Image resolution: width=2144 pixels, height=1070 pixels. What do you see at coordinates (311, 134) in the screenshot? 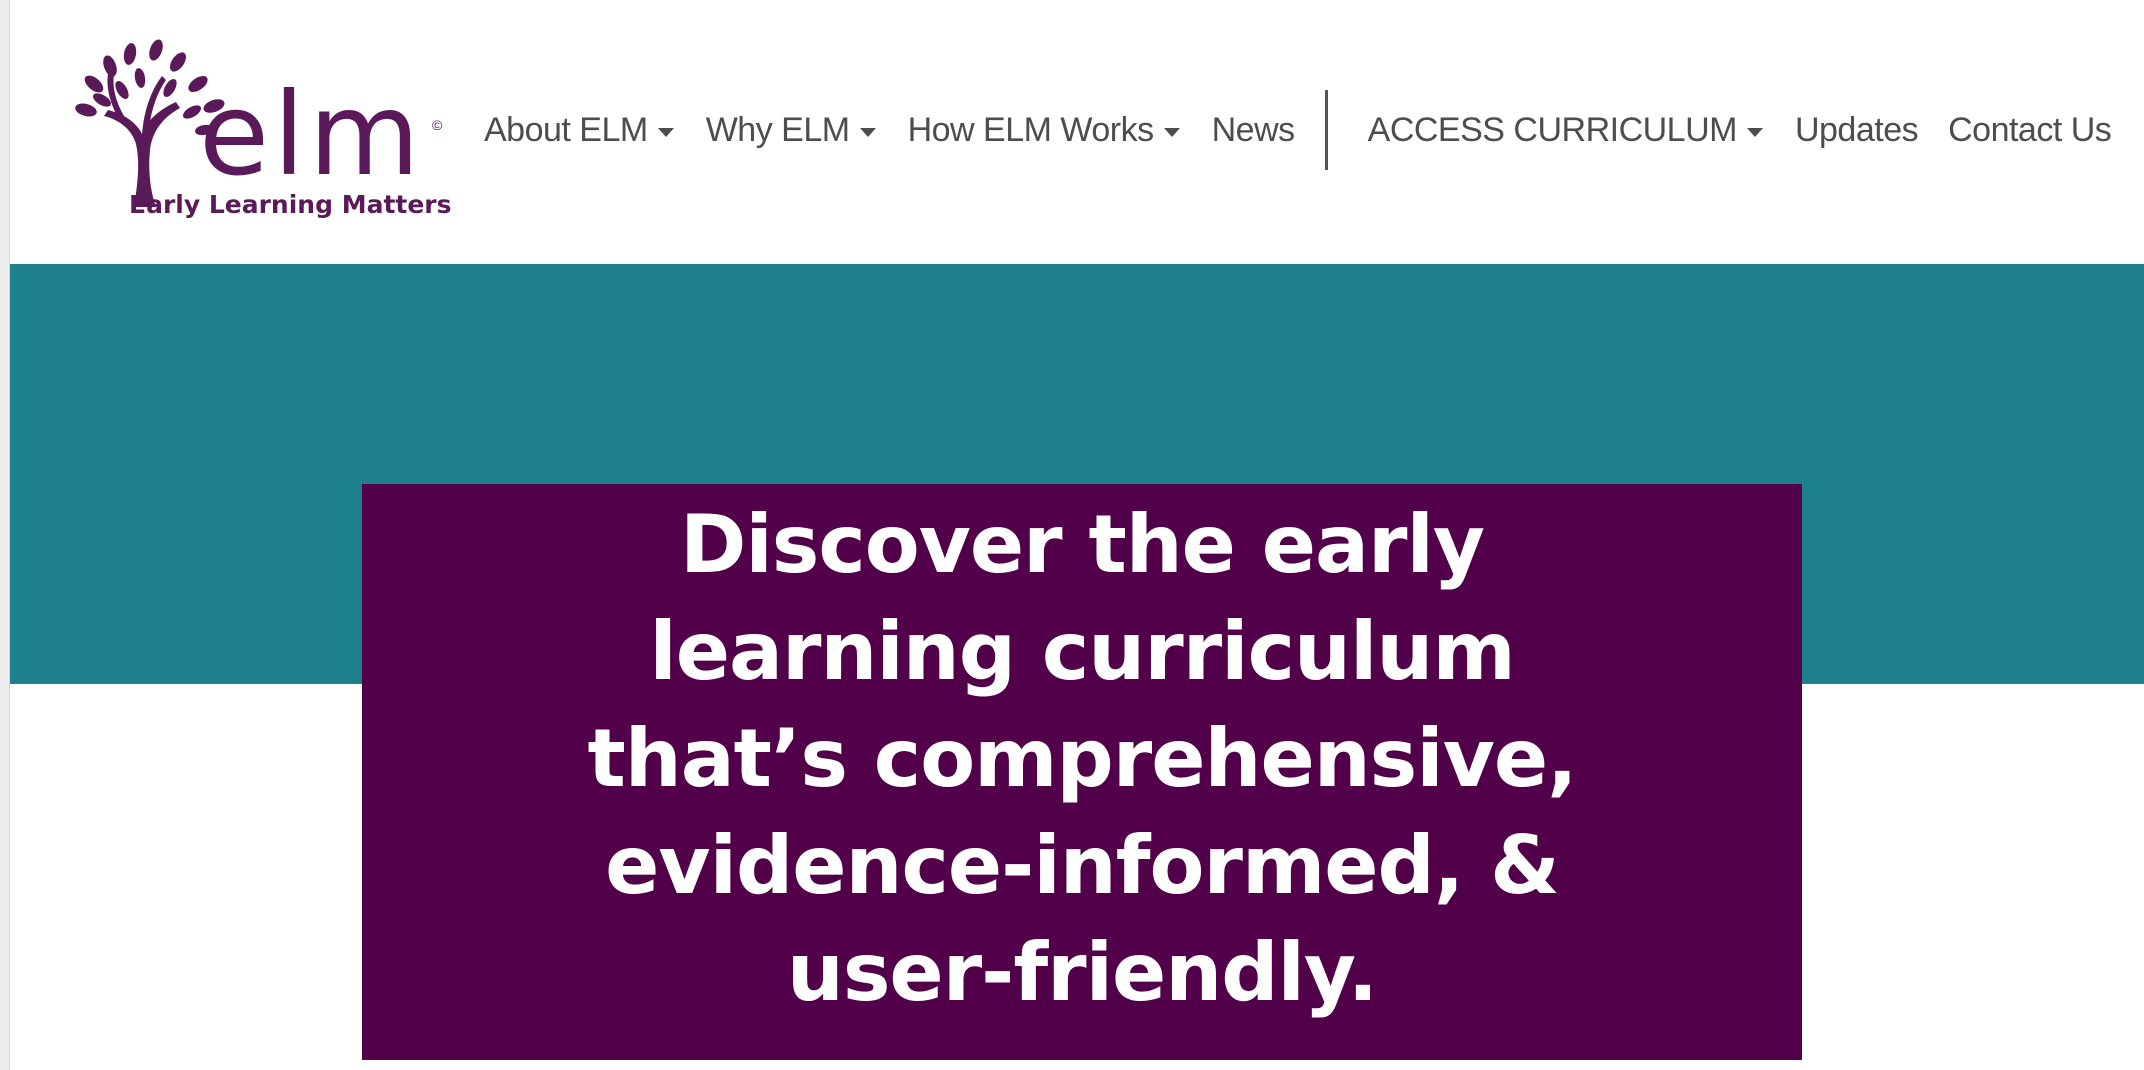
I see `logo-wordmark: elm` at bounding box center [311, 134].